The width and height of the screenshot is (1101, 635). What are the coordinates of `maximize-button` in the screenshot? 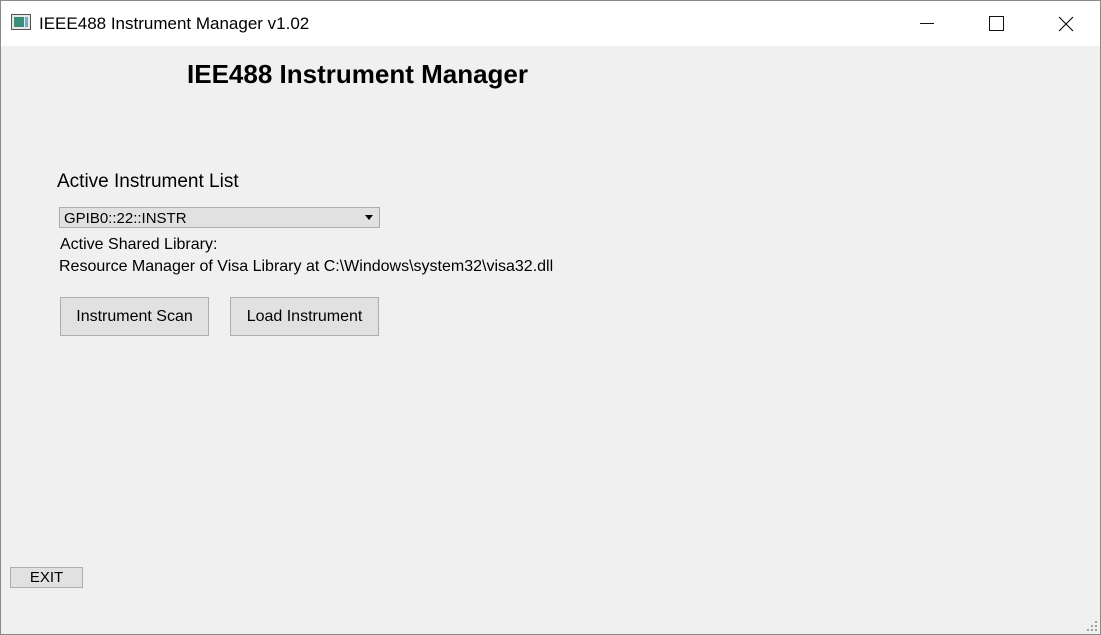 It's located at (996, 23).